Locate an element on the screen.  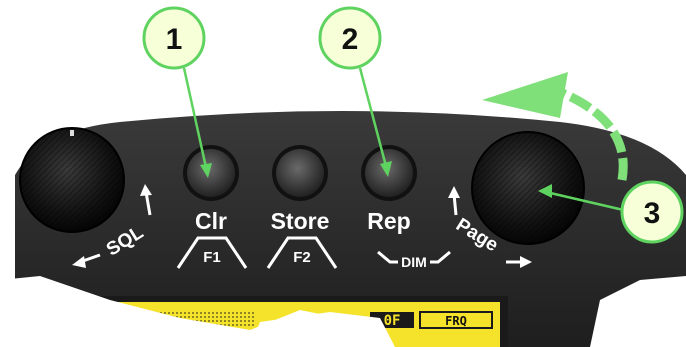
callout-2-number: 2 is located at coordinates (350, 39).